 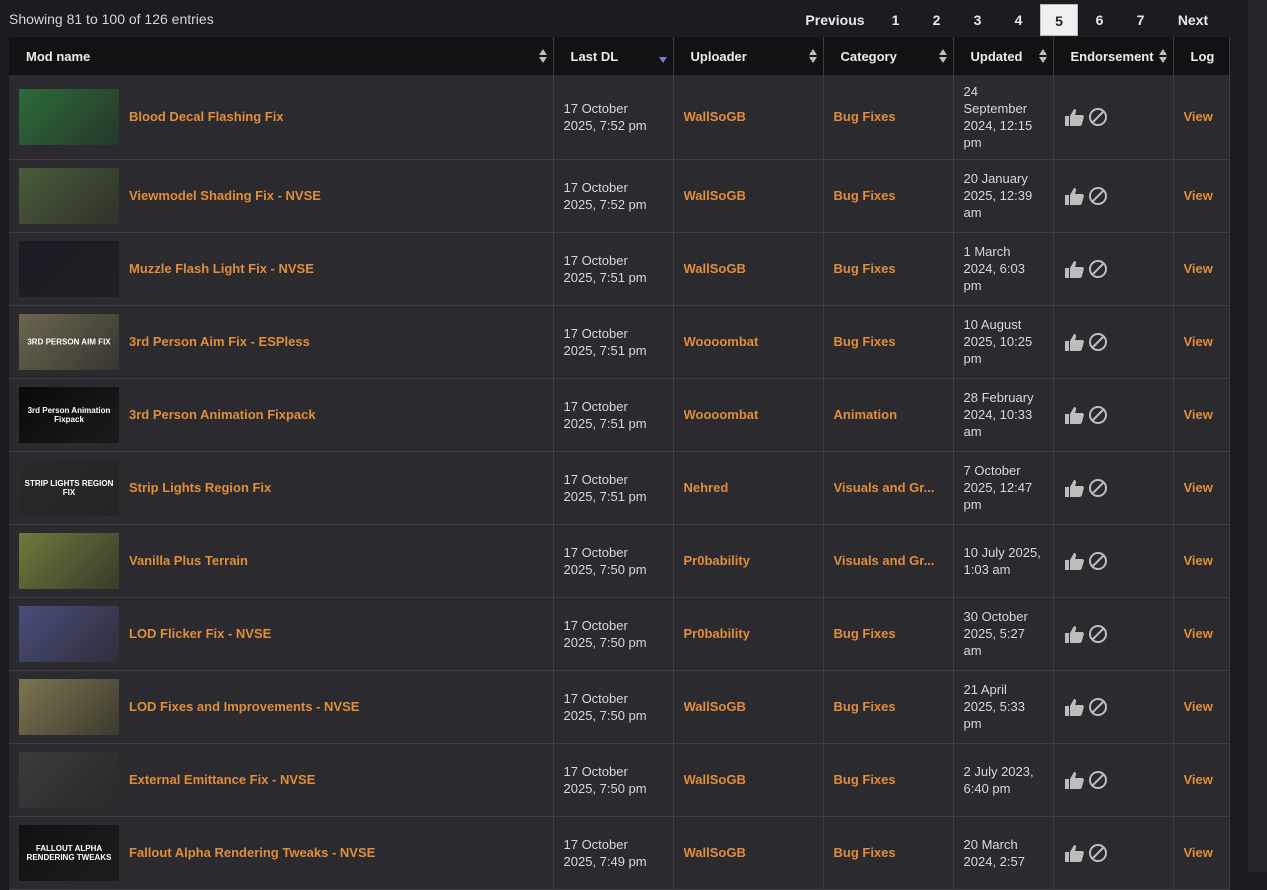 I want to click on col-header-category: Category, so click(x=888, y=56).